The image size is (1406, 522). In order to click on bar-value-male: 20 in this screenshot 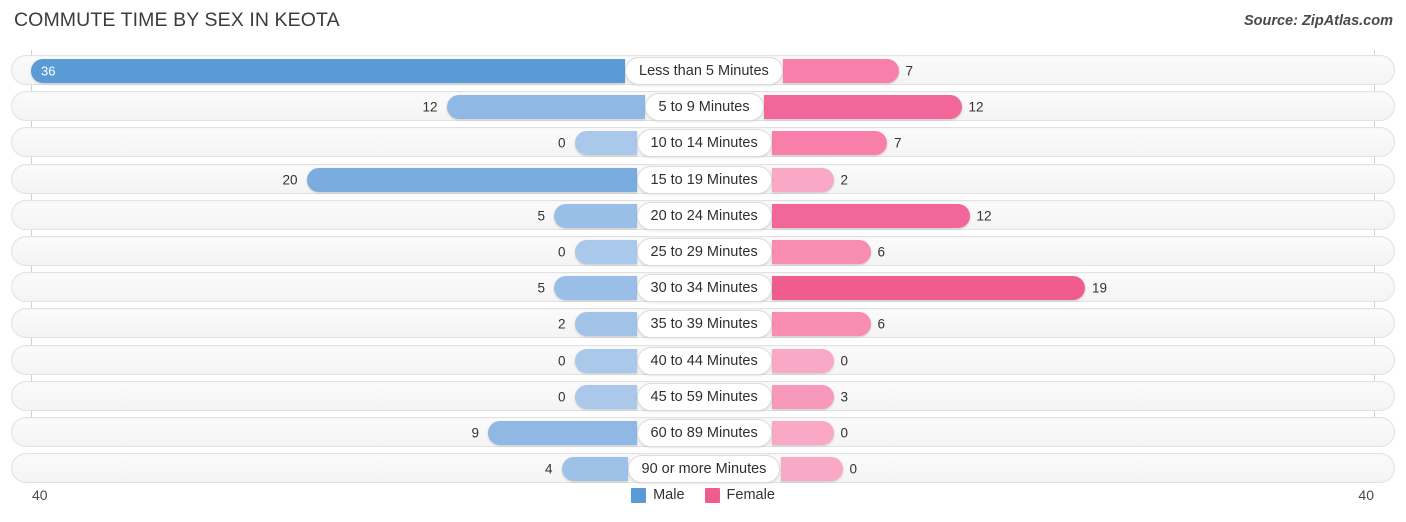, I will do `click(290, 180)`.